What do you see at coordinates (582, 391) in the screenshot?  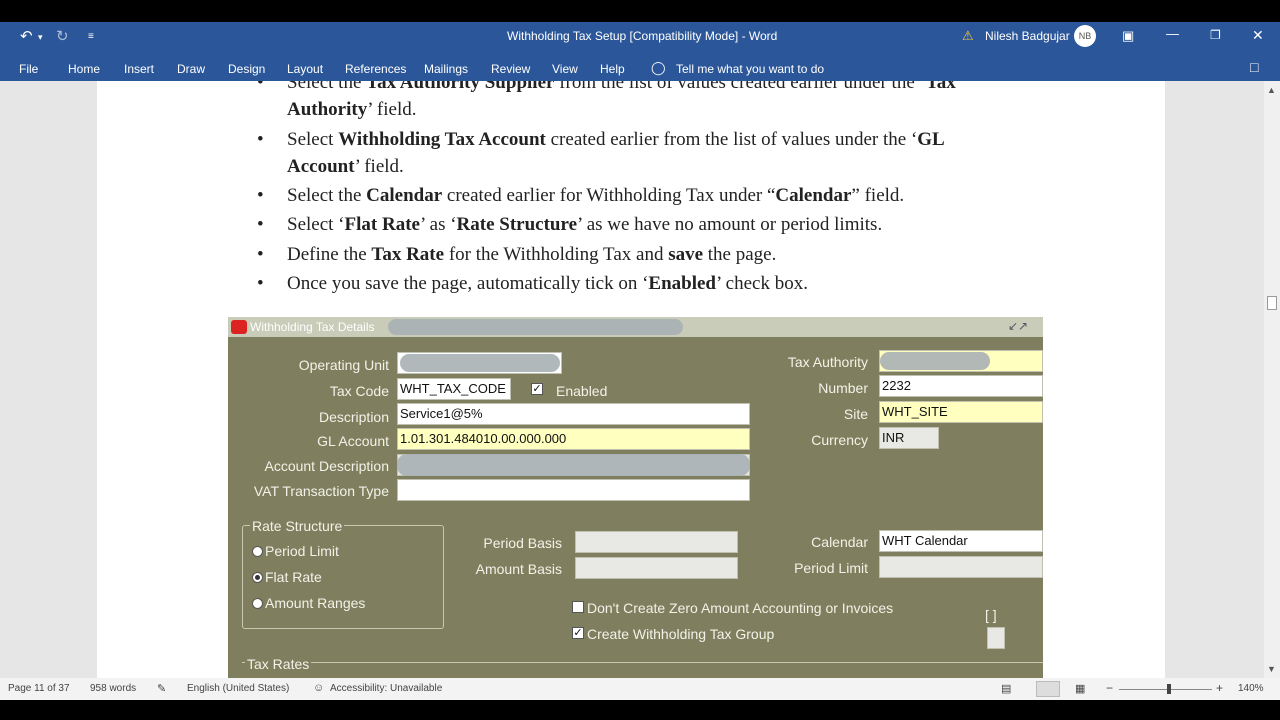 I see `enabled-label: Enabled` at bounding box center [582, 391].